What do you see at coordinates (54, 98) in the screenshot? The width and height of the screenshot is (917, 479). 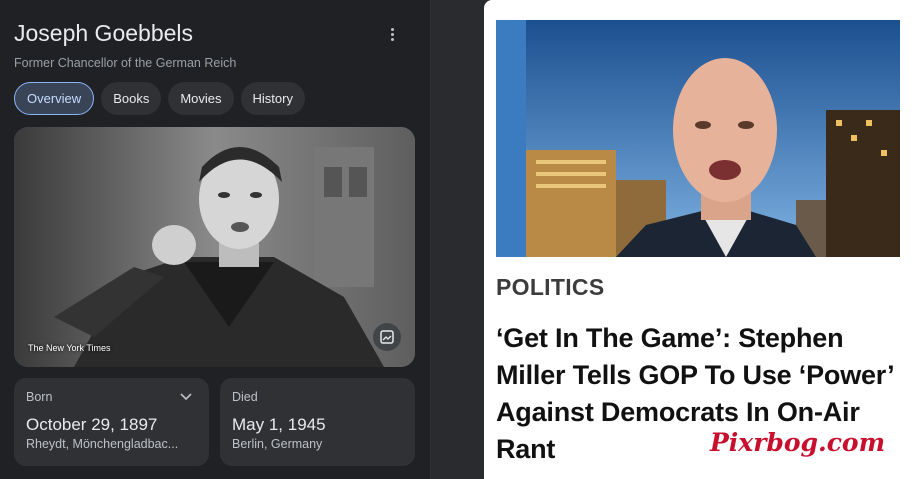 I see `tab-overview: Overview` at bounding box center [54, 98].